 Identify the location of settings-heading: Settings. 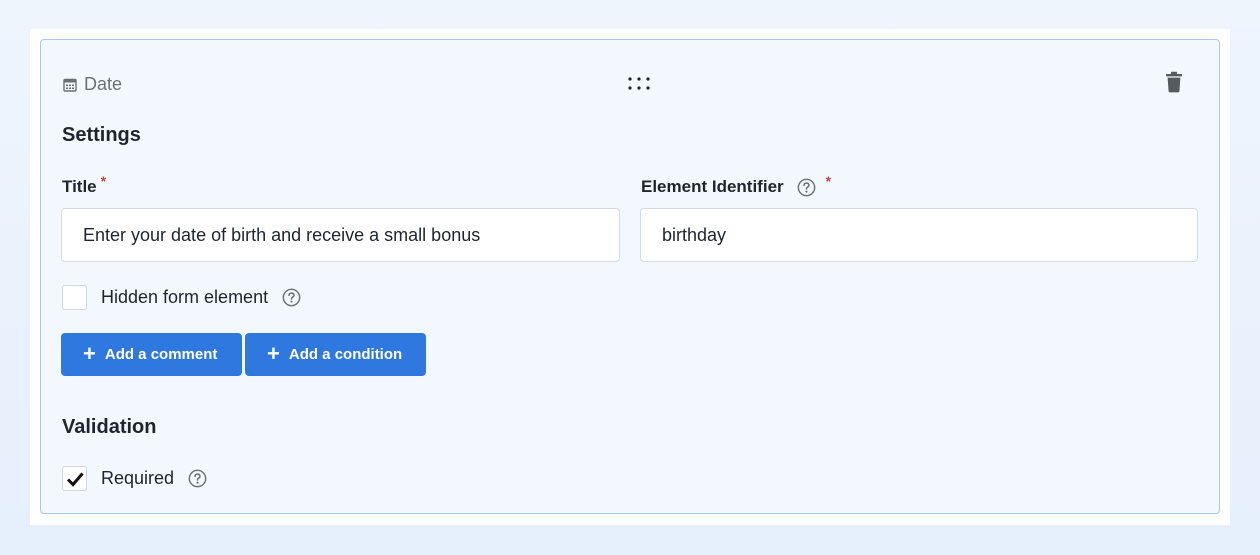
(101, 135).